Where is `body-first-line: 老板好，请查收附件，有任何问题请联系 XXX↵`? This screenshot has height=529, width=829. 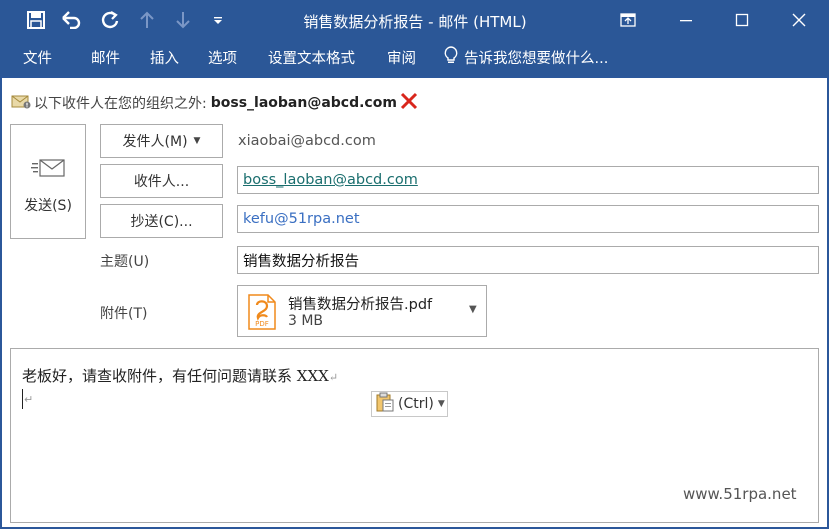
body-first-line: 老板好，请查收附件，有任何问题请联系 XXX↵ is located at coordinates (180, 375).